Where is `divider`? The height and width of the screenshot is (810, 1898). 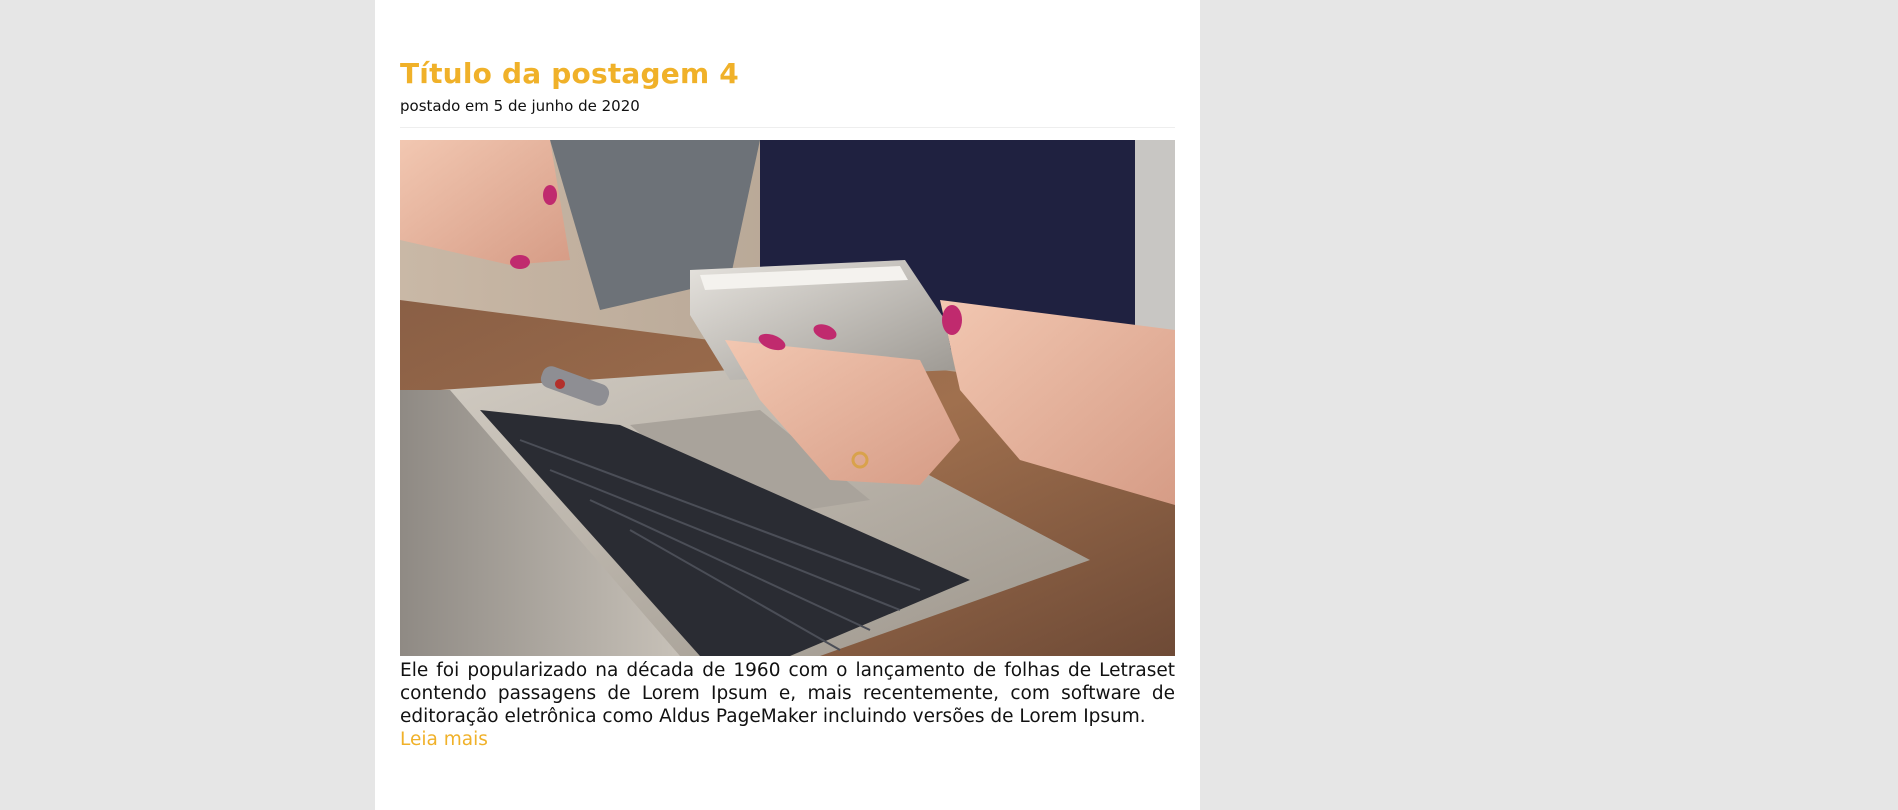
divider is located at coordinates (787, 127).